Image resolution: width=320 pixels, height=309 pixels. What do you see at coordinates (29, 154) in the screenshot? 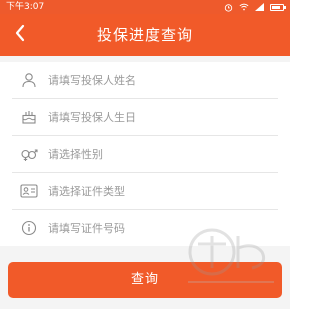
I see `gender-icon` at bounding box center [29, 154].